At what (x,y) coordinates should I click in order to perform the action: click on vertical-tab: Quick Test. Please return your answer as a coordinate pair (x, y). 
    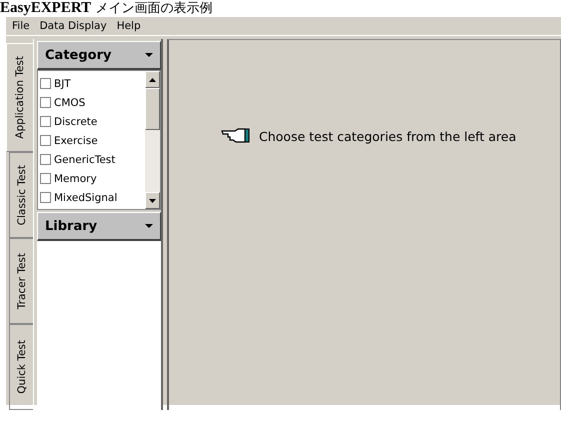
    Looking at the image, I should click on (21, 367).